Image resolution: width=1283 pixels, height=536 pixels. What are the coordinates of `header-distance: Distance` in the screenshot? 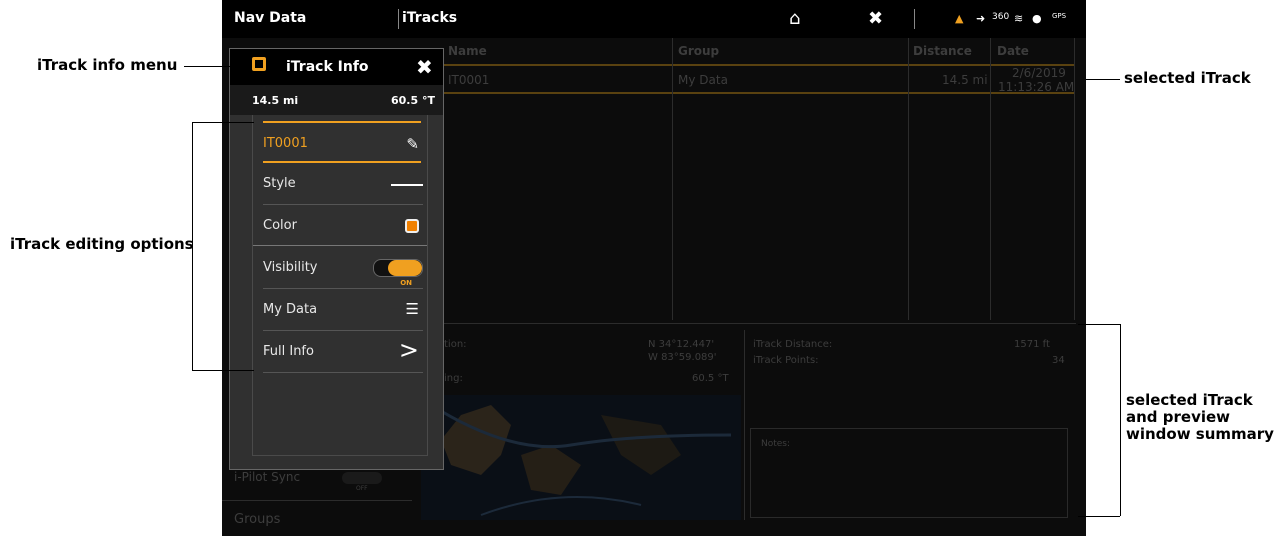 It's located at (942, 51).